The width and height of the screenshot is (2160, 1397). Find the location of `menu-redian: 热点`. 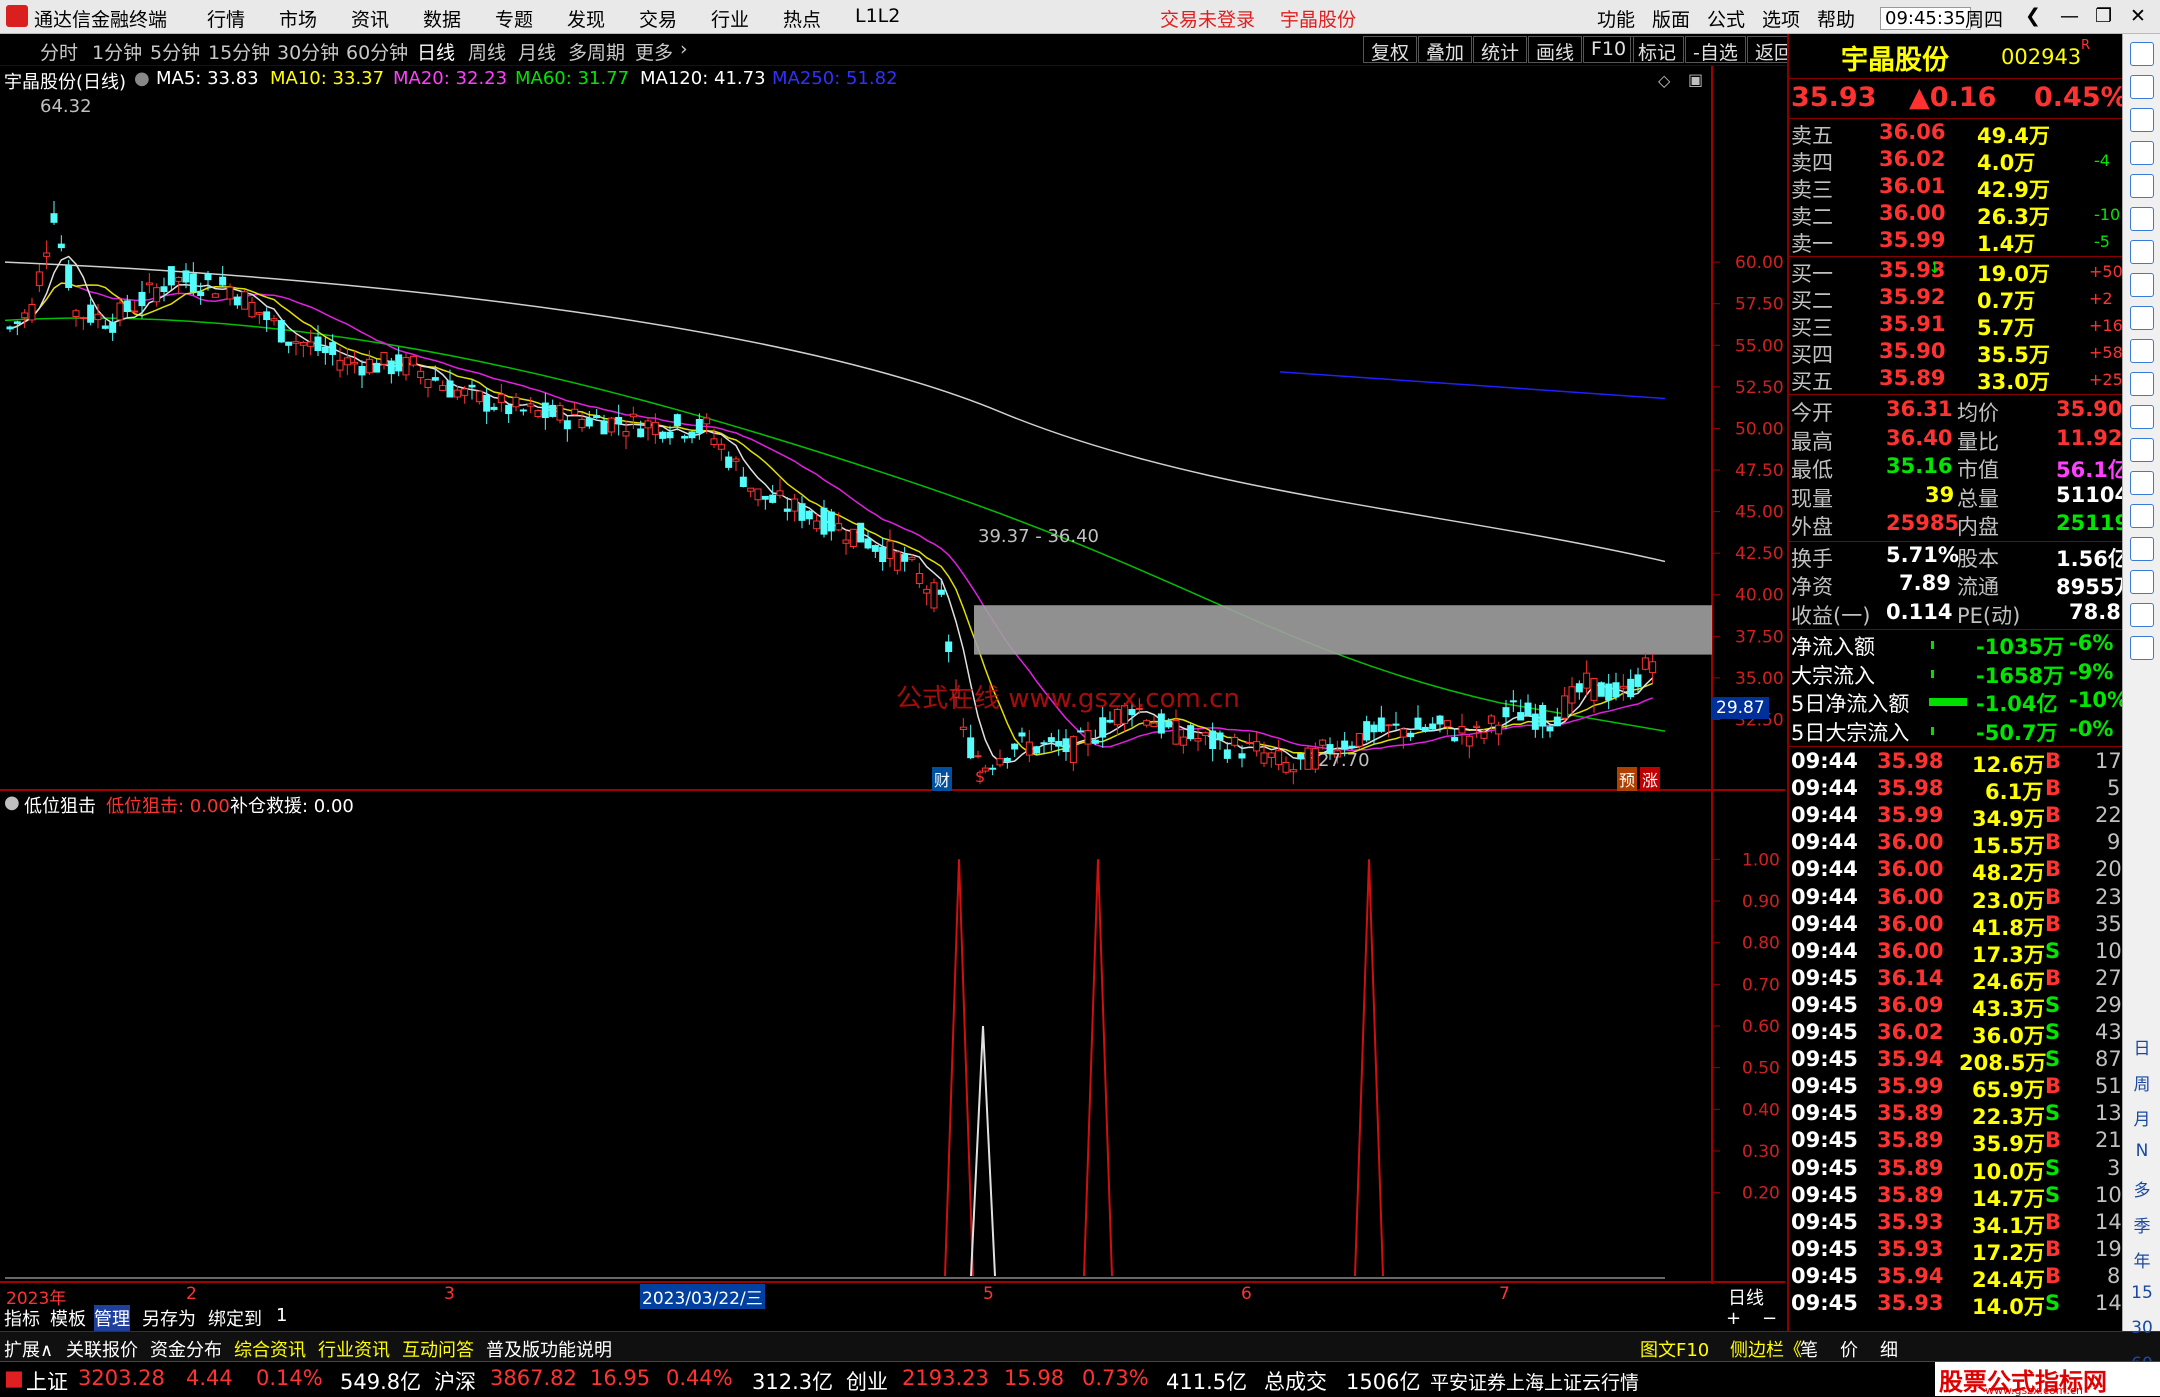

menu-redian: 热点 is located at coordinates (802, 18).